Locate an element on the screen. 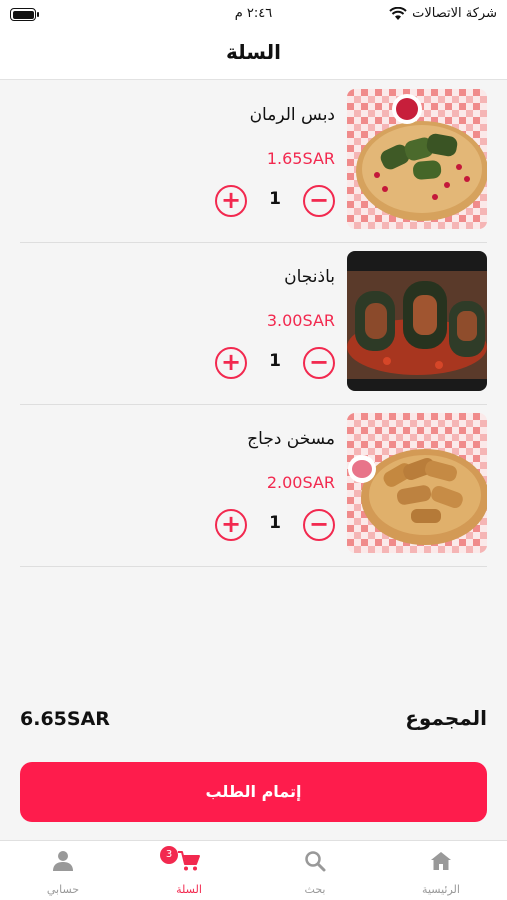 The image size is (507, 900). cart-count-badge: 3 is located at coordinates (169, 855).